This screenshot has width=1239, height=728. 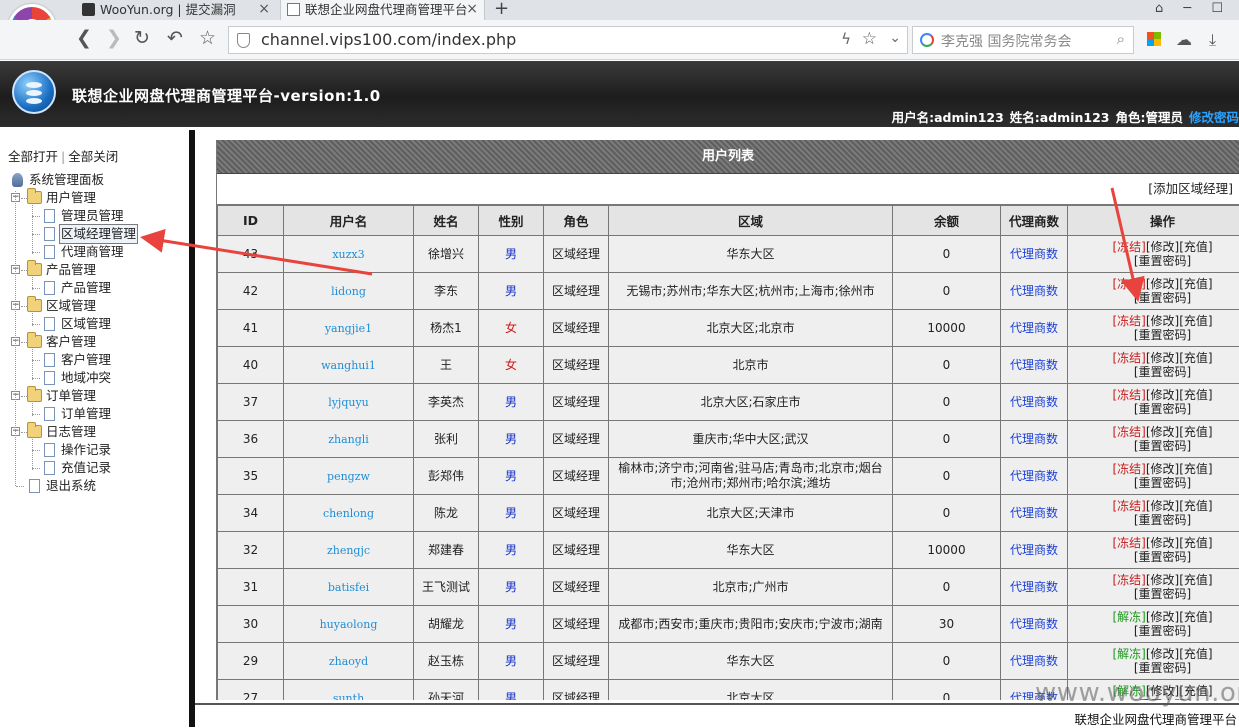 I want to click on tree-label: 操作记录, so click(x=86, y=450).